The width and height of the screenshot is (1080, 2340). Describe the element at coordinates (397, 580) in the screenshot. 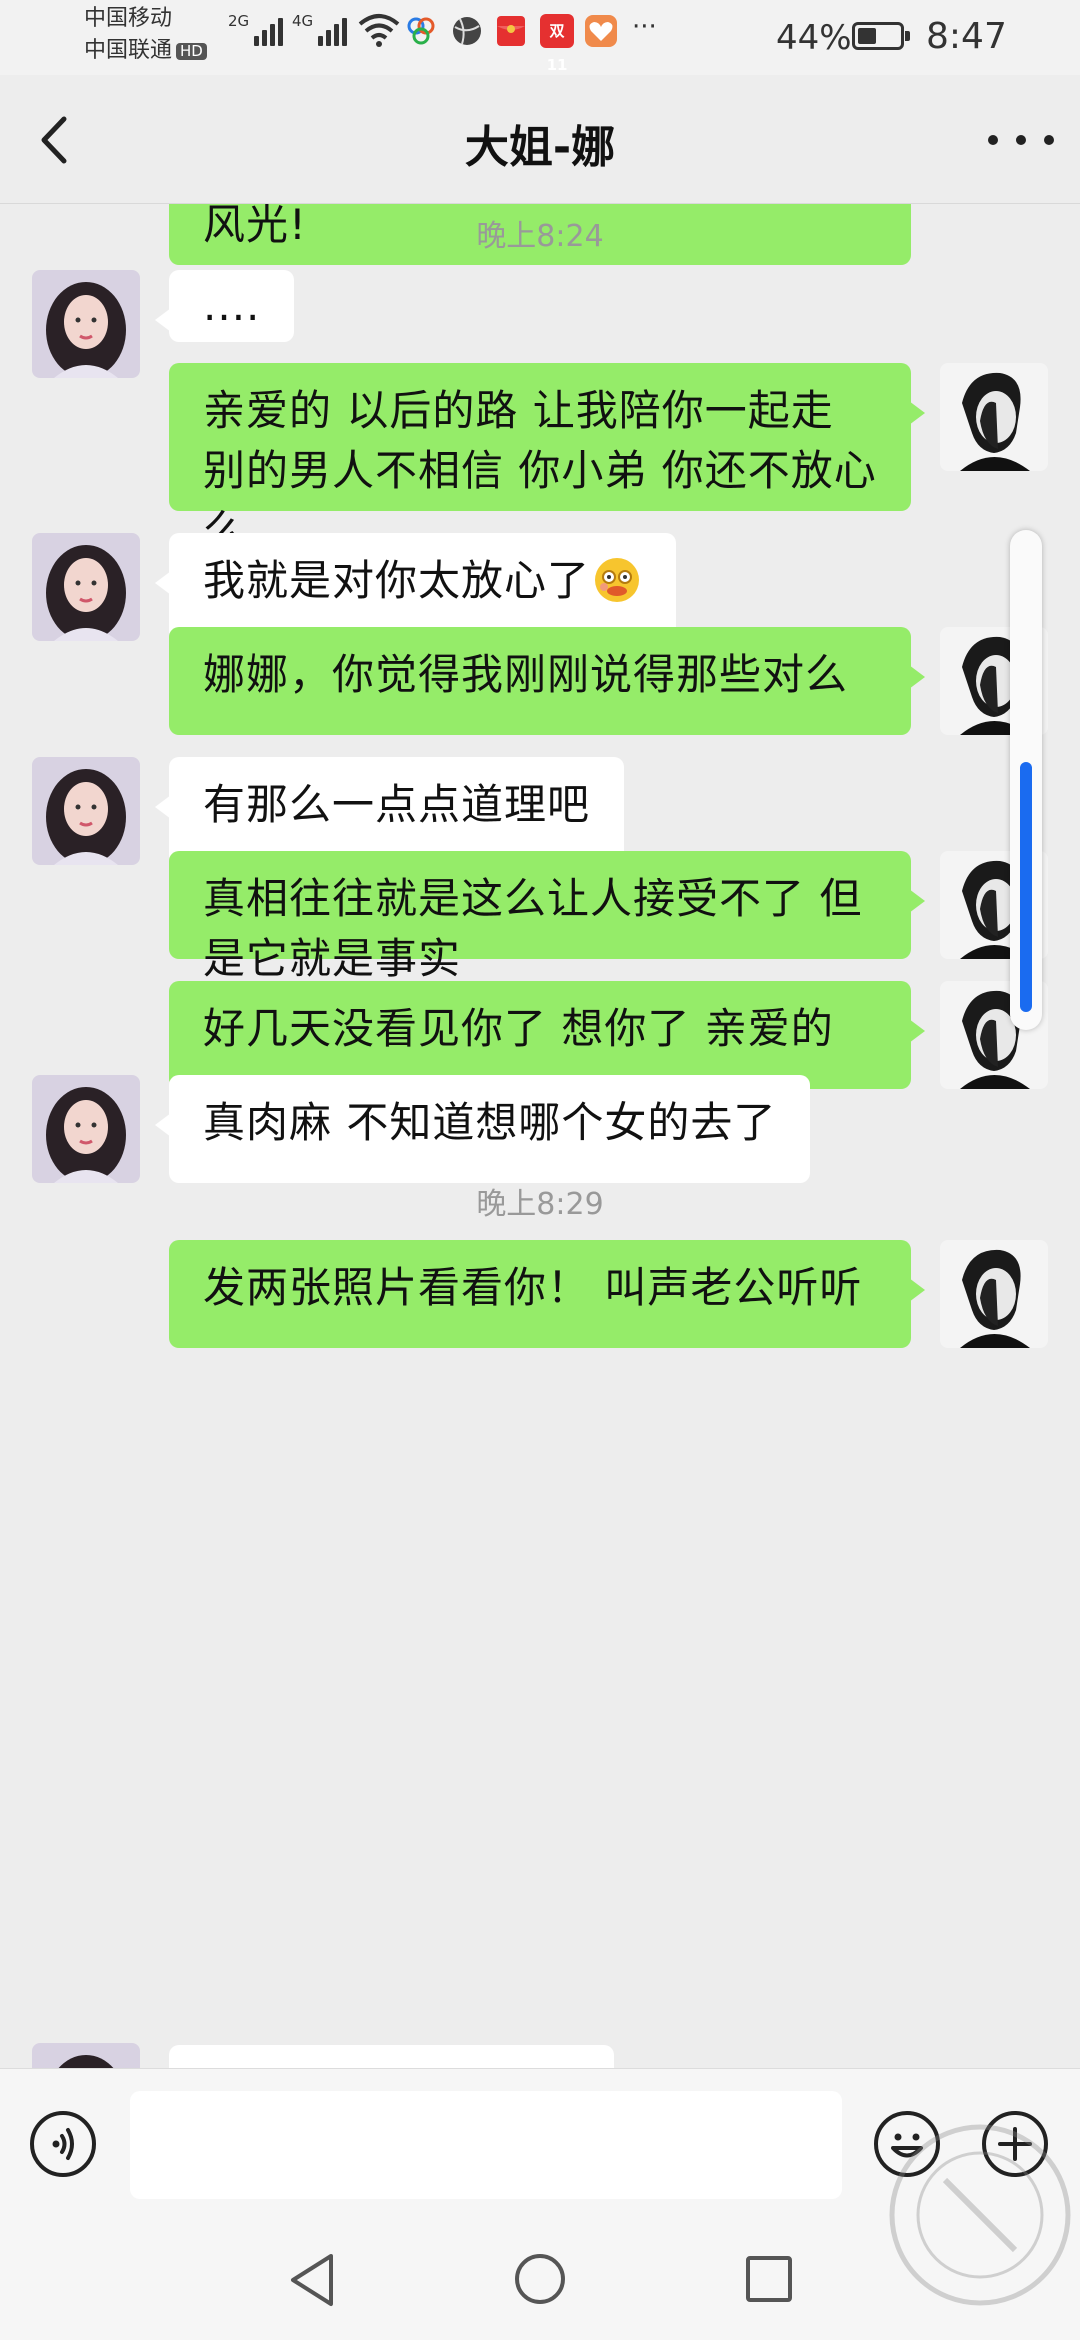

I see `message-text: 我就是对你太放心了` at that location.